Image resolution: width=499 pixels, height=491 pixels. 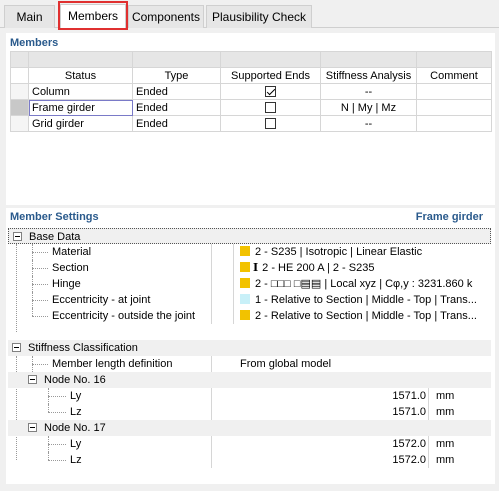 What do you see at coordinates (93, 16) in the screenshot?
I see `tab-members: Members` at bounding box center [93, 16].